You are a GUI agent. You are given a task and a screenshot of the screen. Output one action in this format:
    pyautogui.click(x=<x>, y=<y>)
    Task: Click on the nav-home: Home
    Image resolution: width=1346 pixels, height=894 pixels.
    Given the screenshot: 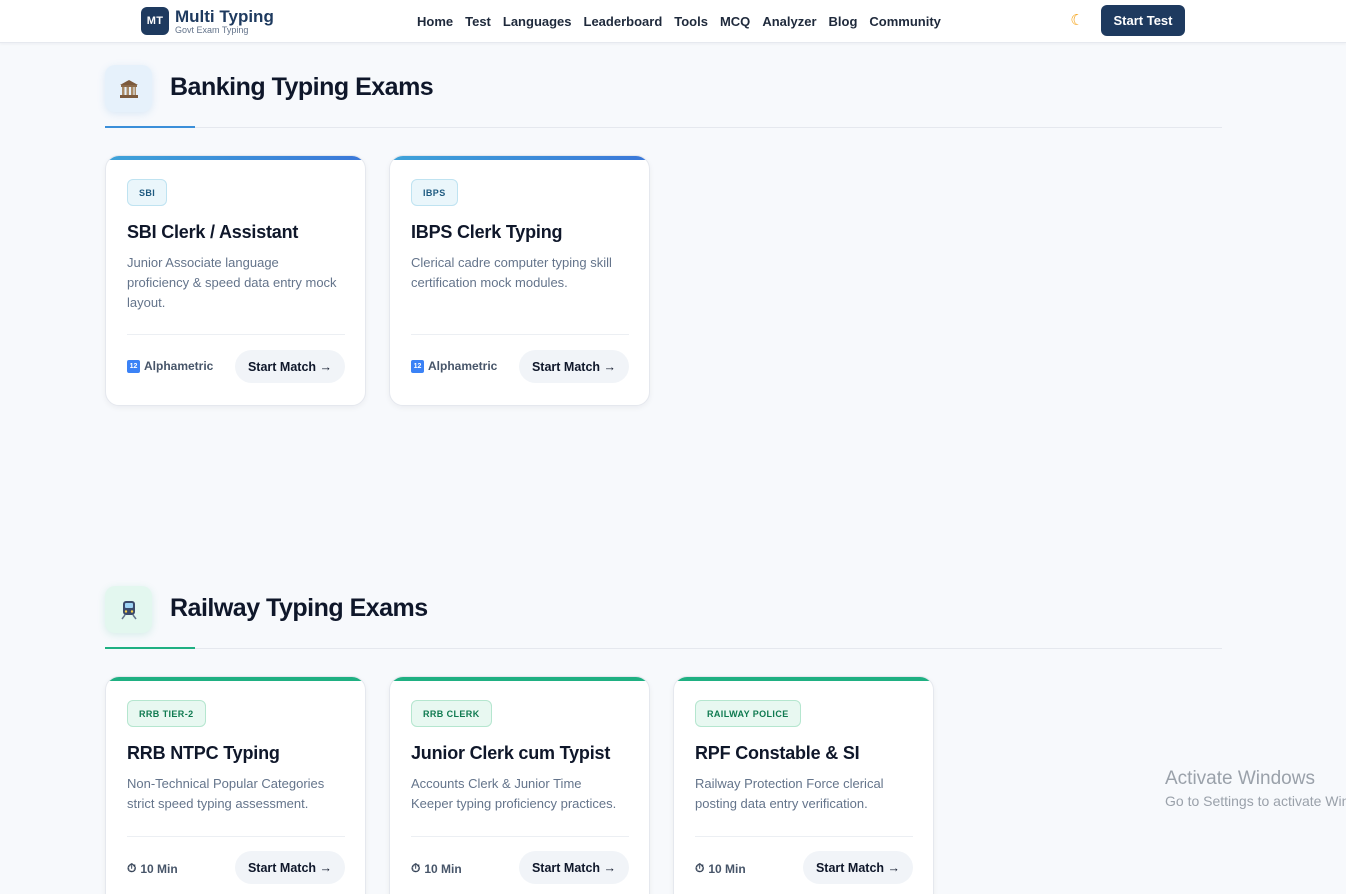 What is the action you would take?
    pyautogui.click(x=435, y=21)
    